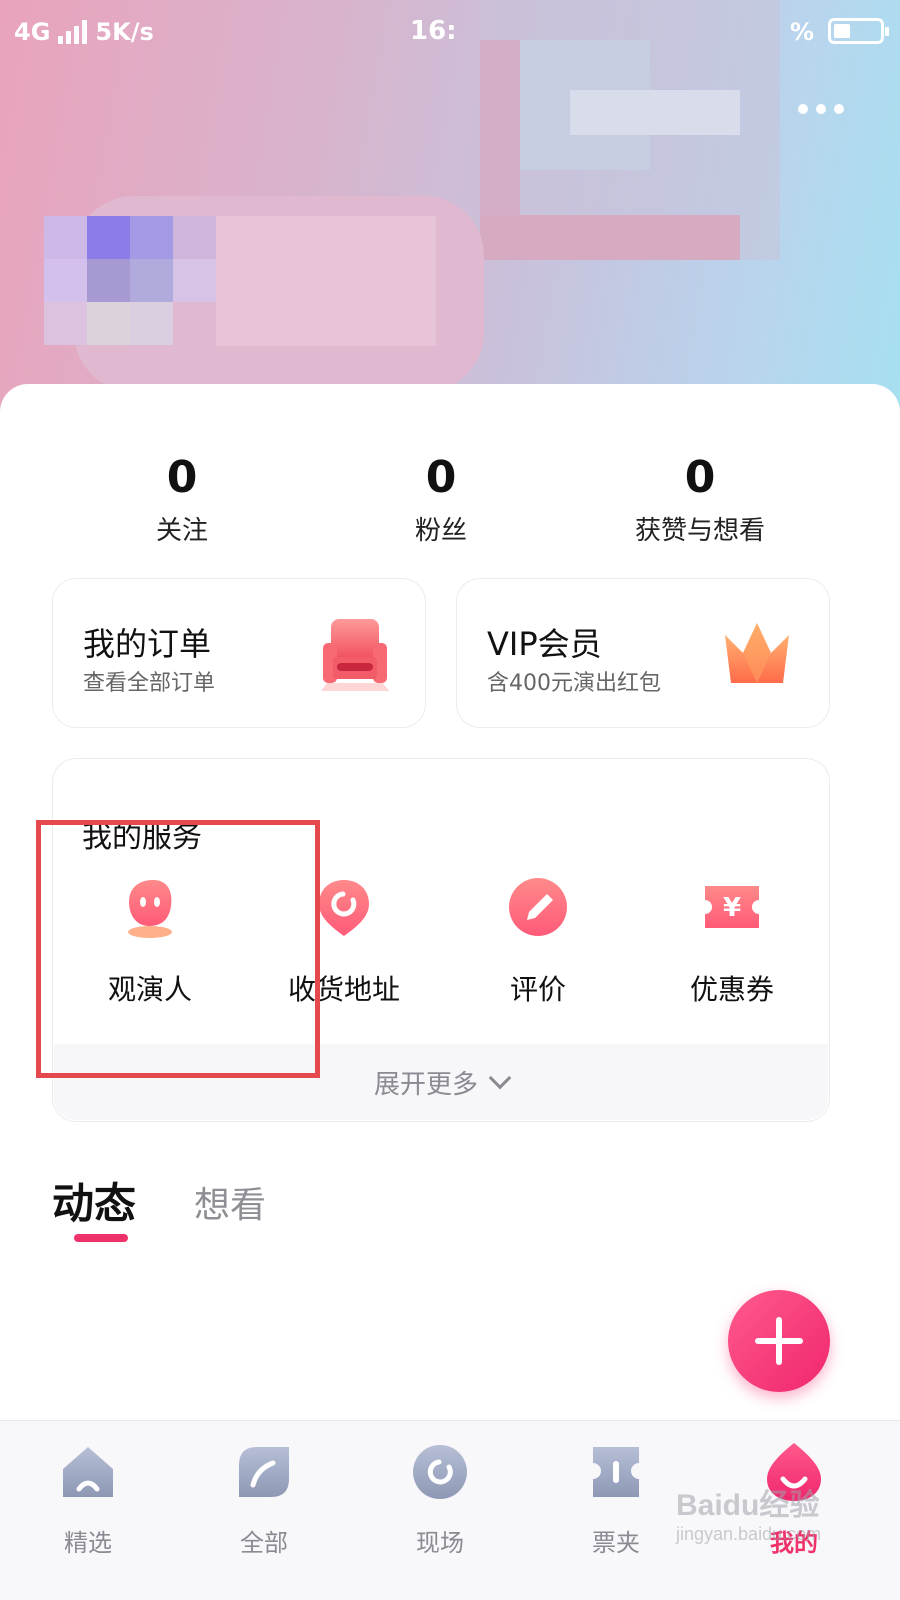 The image size is (900, 1600). I want to click on service-coupon-label: 优惠券, so click(731, 989).